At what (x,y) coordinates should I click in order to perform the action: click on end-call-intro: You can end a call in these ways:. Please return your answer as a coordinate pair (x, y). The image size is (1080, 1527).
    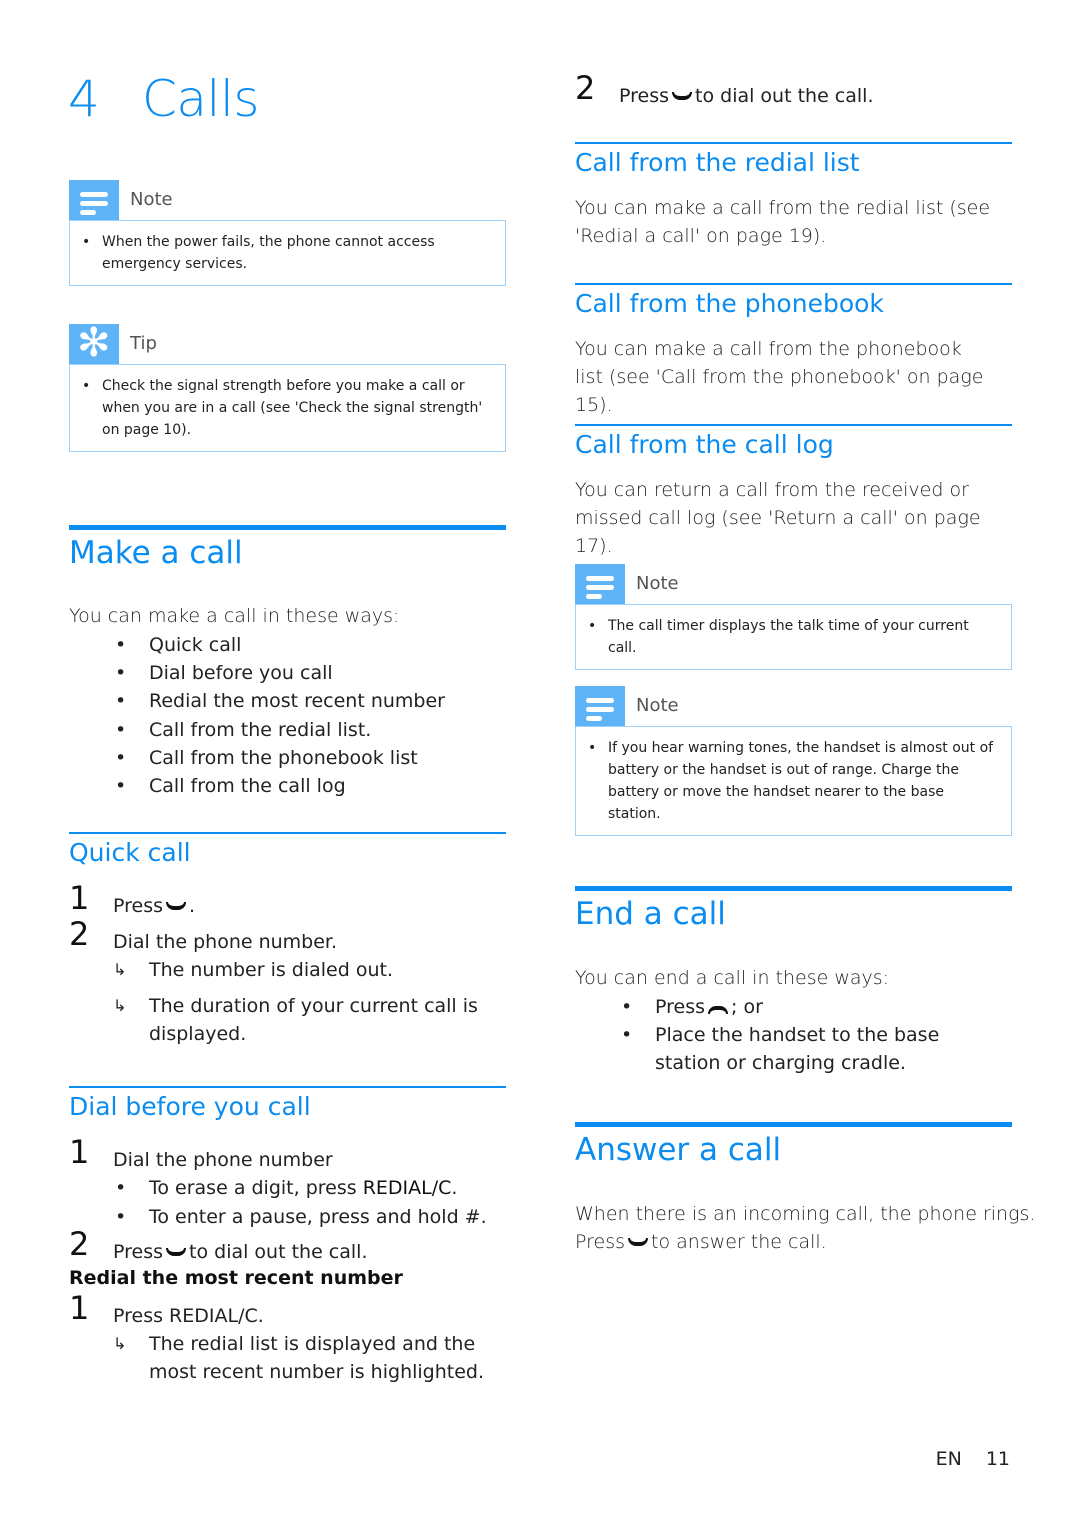
    Looking at the image, I should click on (732, 978).